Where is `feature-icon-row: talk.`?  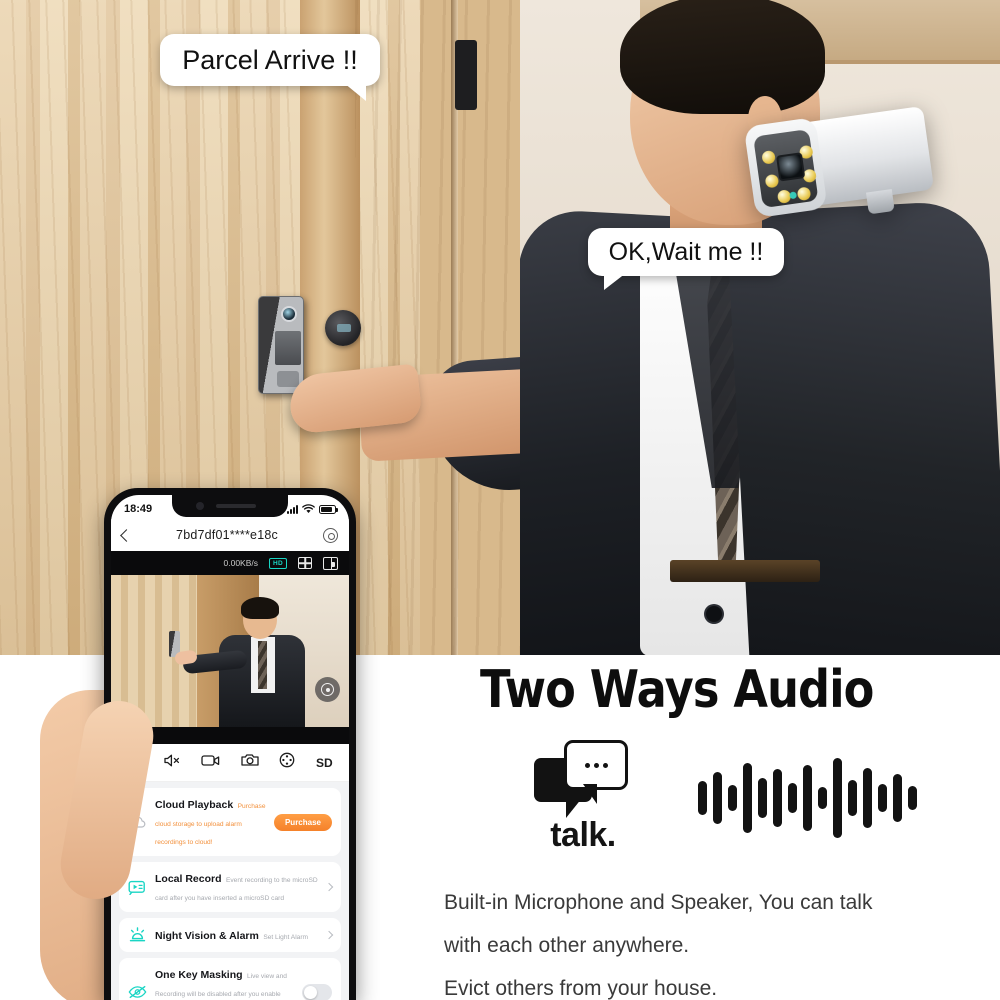
feature-icon-row: talk. is located at coordinates (767, 797).